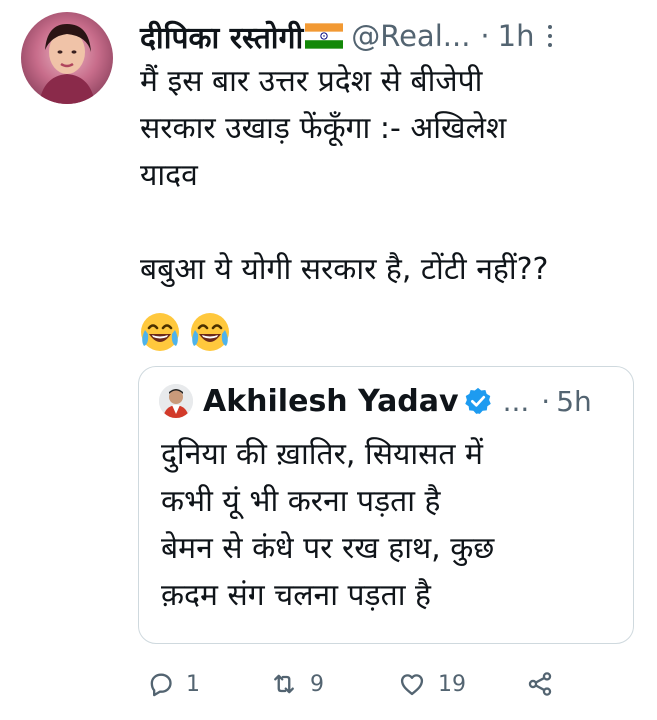  I want to click on quoted-author-avatar, so click(176, 401).